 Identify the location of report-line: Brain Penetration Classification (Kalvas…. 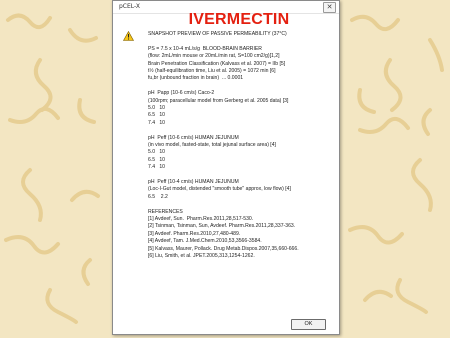
(217, 63).